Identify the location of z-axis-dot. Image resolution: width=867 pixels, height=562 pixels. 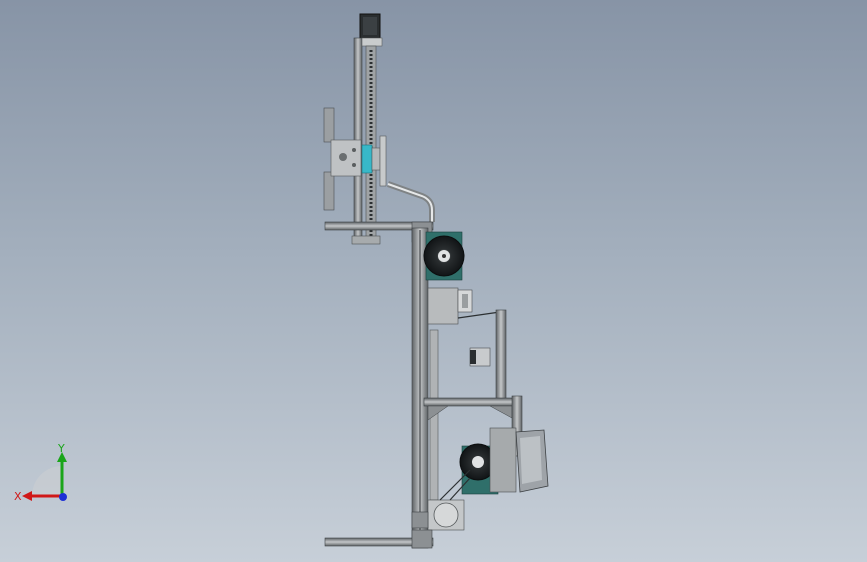
(63, 497).